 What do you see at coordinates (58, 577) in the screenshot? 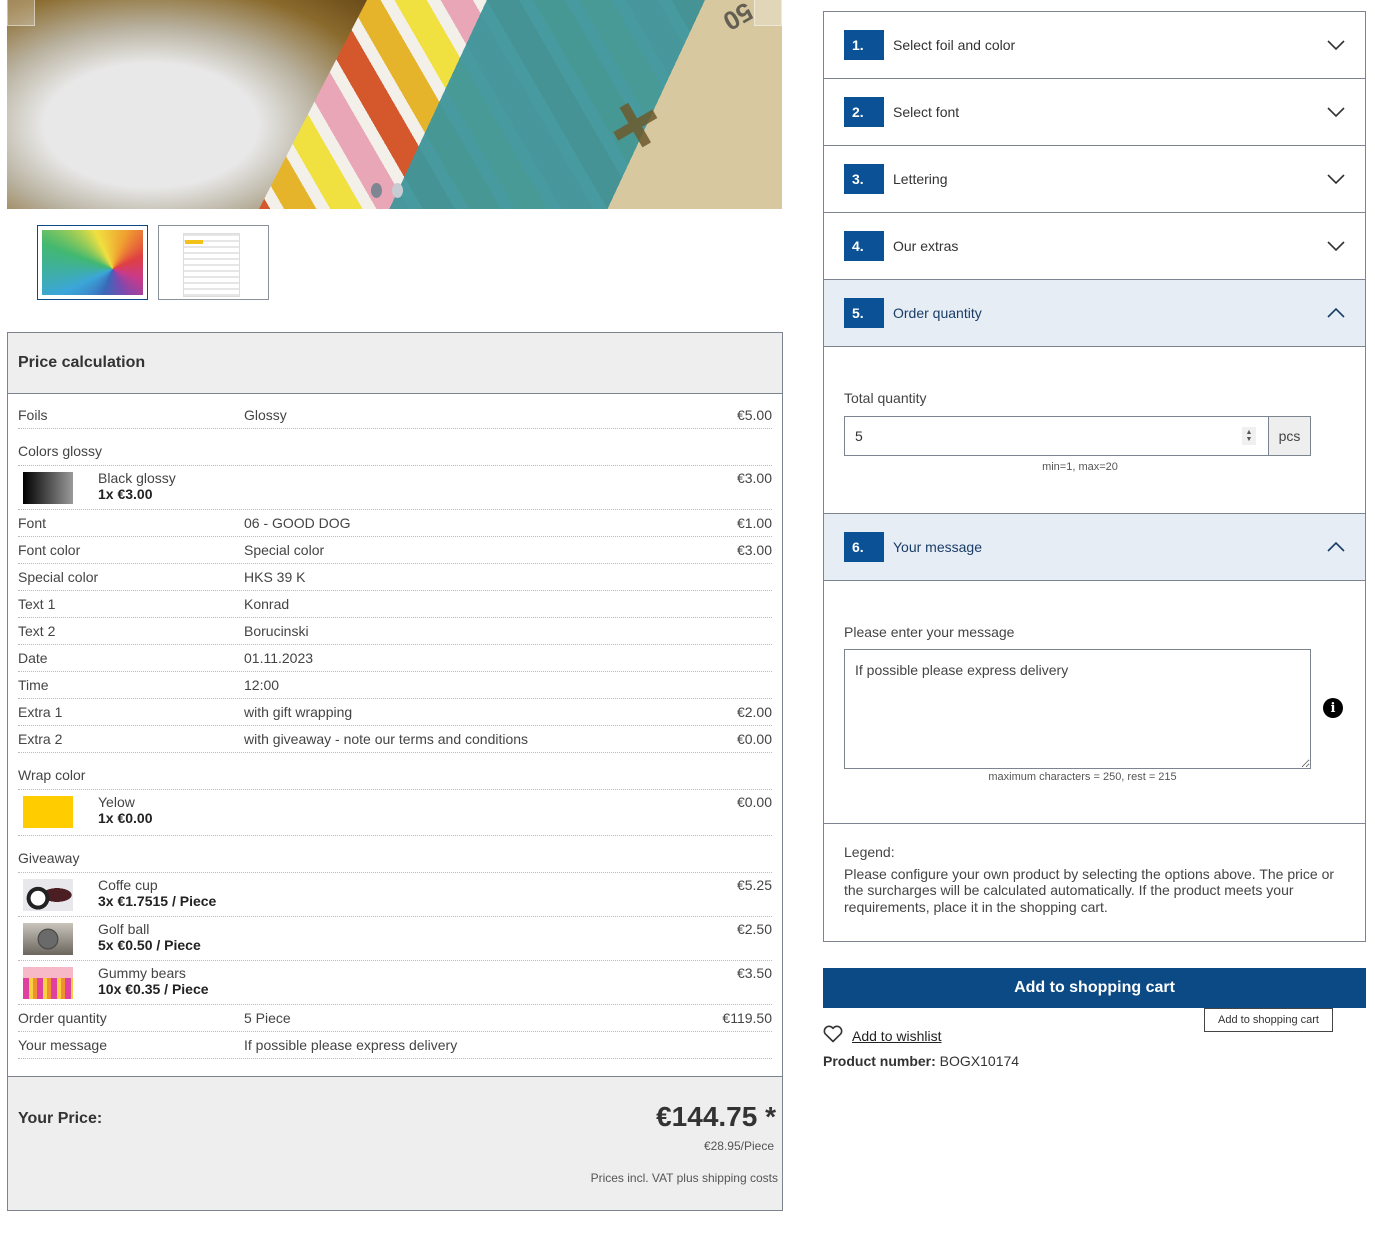
I see `row-label: Special color` at bounding box center [58, 577].